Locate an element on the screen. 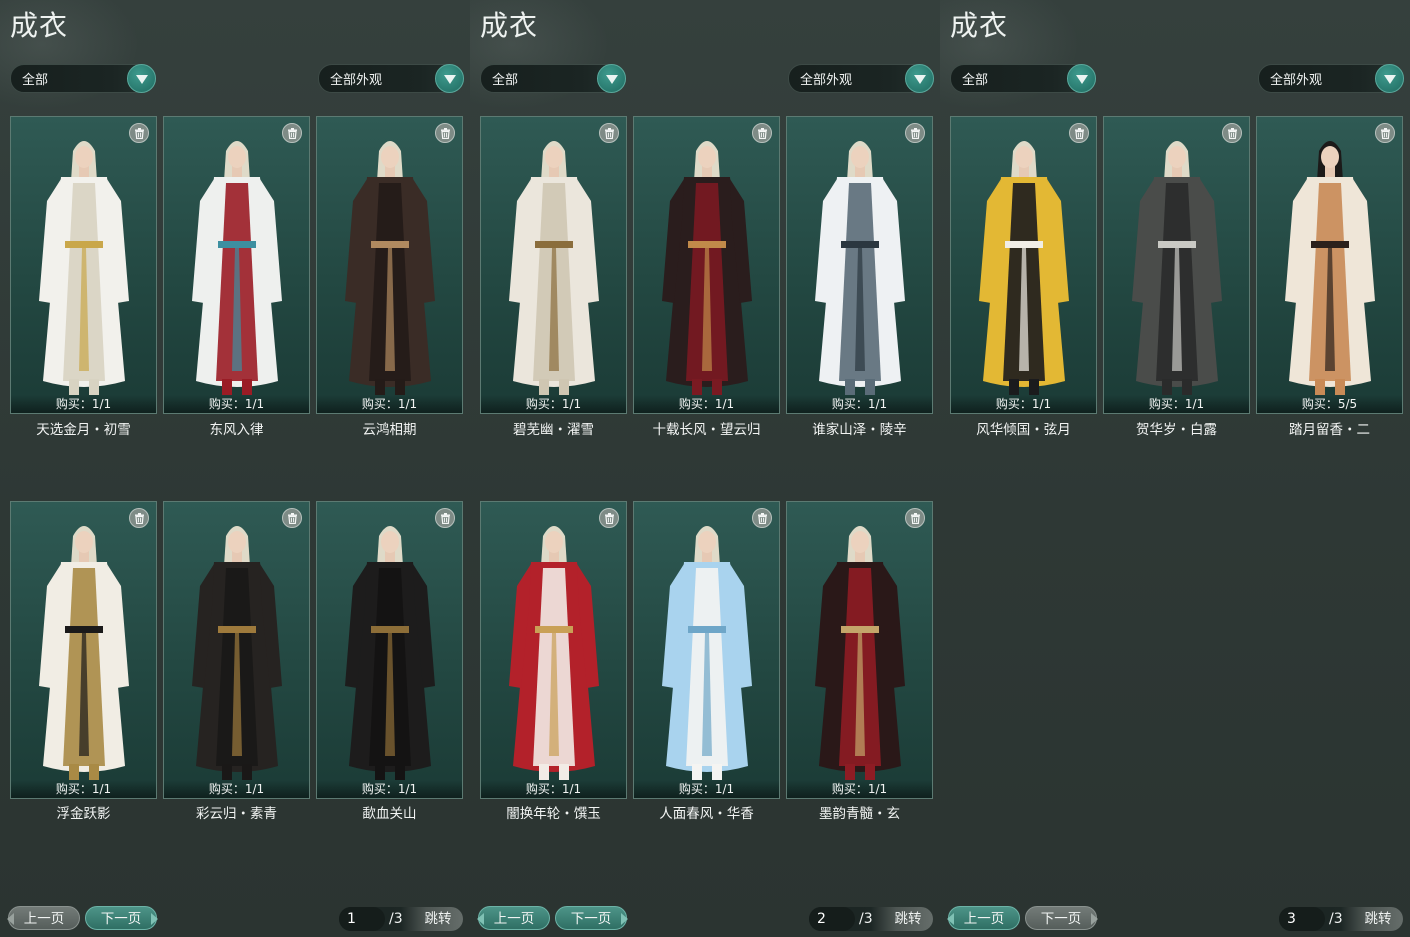 Image resolution: width=1410 pixels, height=937 pixels. outfit-card: 购买：5/5 is located at coordinates (1329, 265).